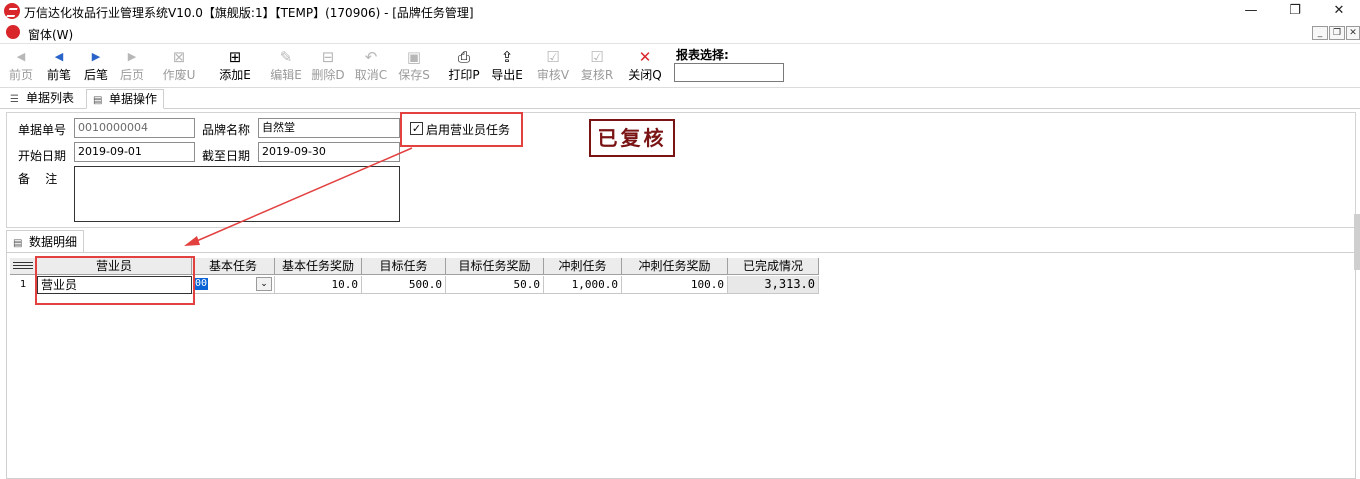 The image size is (1360, 479). Describe the element at coordinates (583, 285) in the screenshot. I see `cell-sprint-task: 1,000.0` at that location.